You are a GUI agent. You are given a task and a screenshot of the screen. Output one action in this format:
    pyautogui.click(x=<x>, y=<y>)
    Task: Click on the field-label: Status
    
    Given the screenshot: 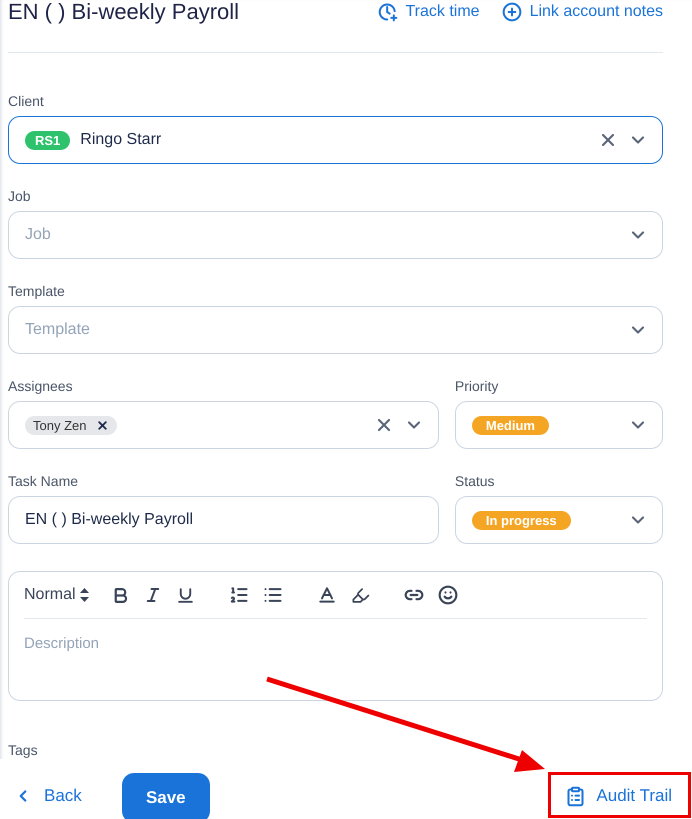 What is the action you would take?
    pyautogui.click(x=475, y=481)
    